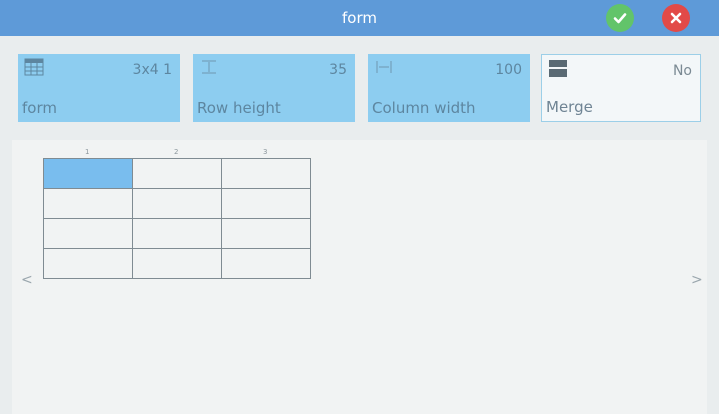 This screenshot has width=719, height=414. Describe the element at coordinates (558, 68) in the screenshot. I see `merge-icon` at that location.